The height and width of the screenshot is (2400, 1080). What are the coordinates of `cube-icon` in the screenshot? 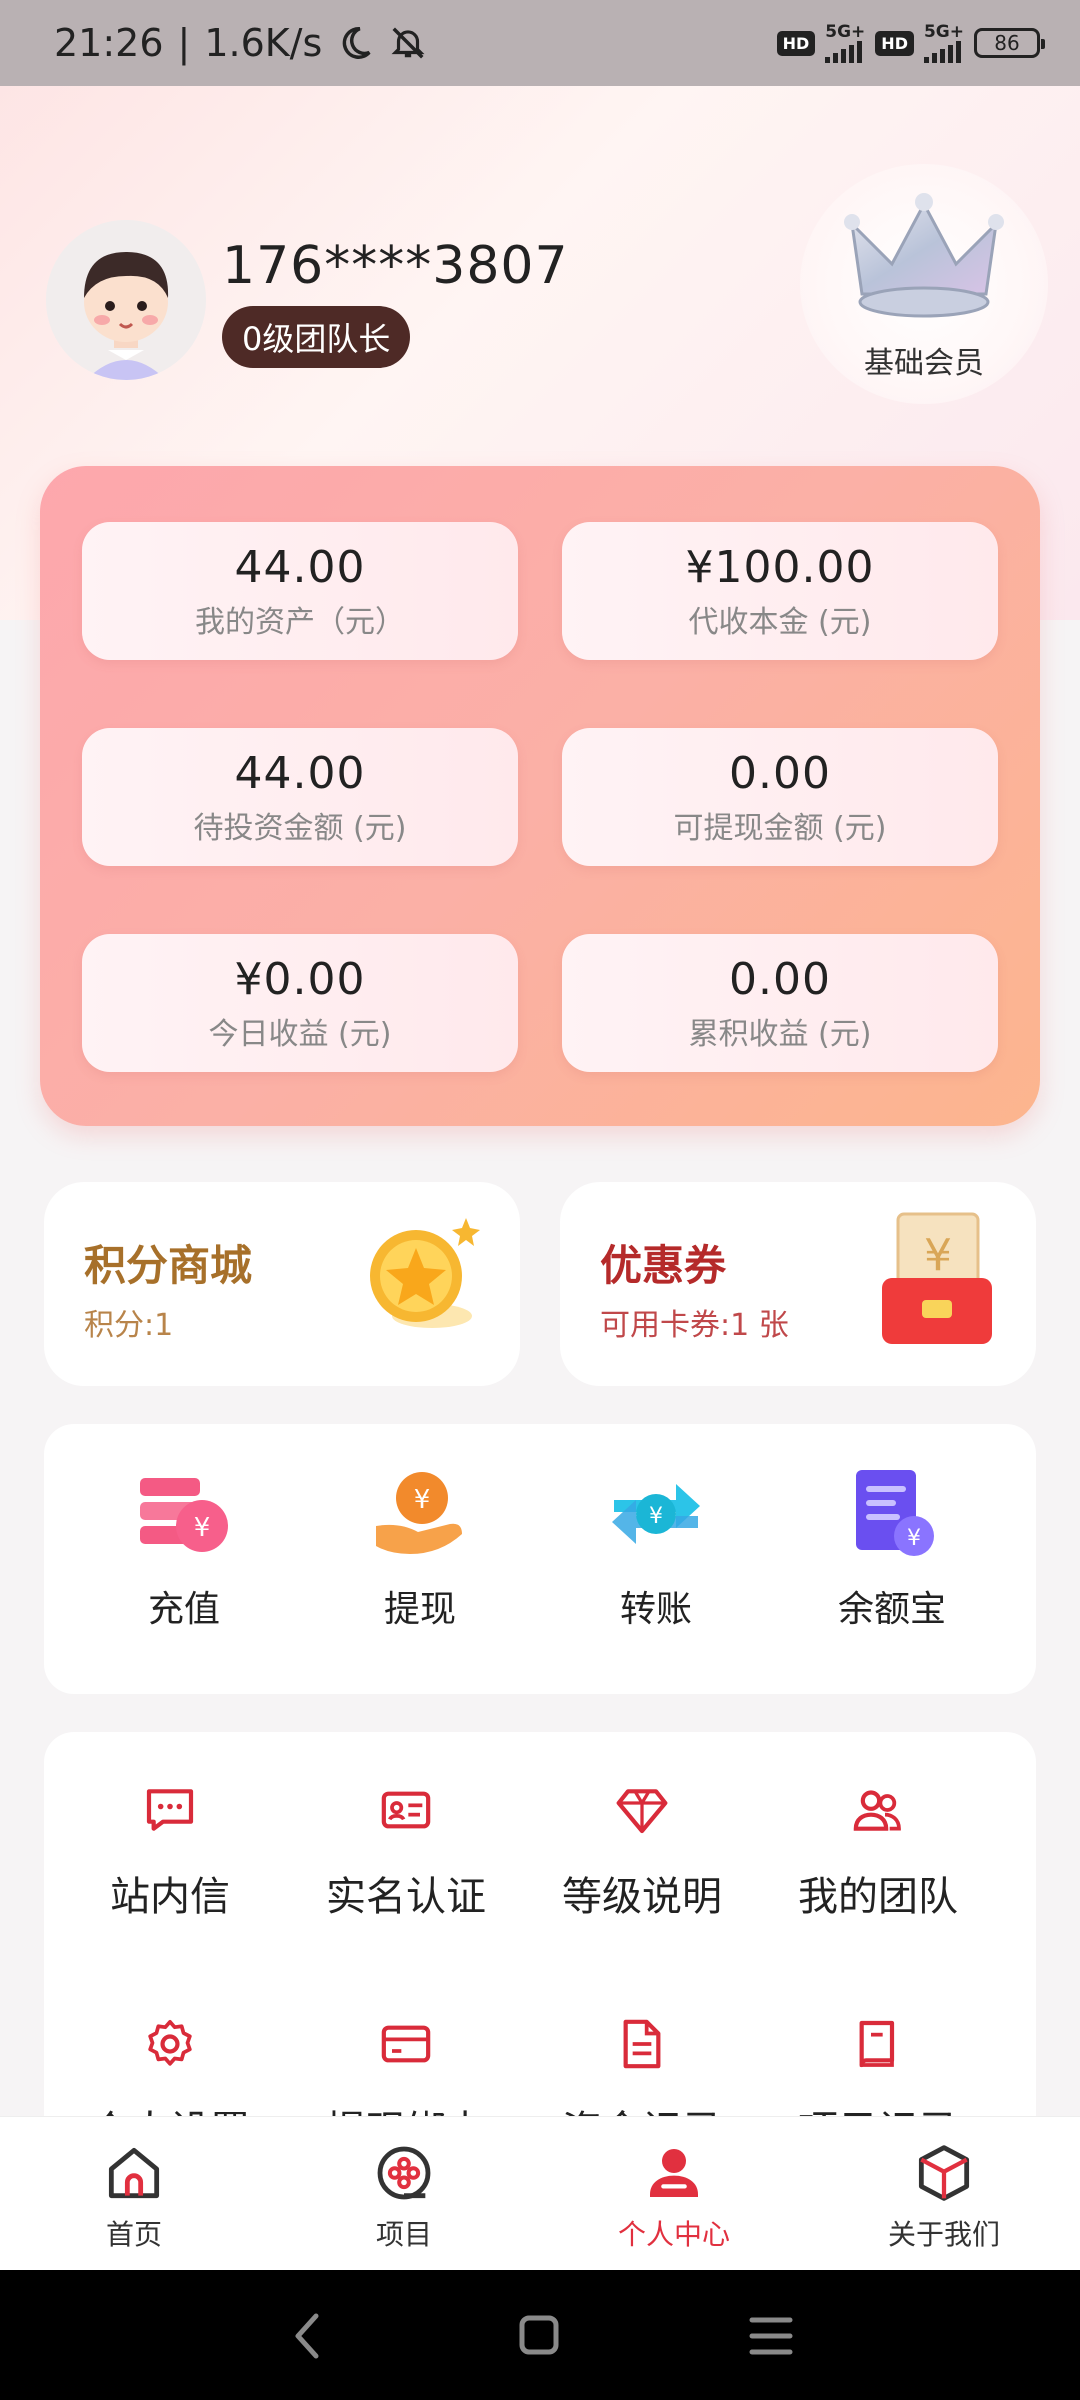 It's located at (944, 2173).